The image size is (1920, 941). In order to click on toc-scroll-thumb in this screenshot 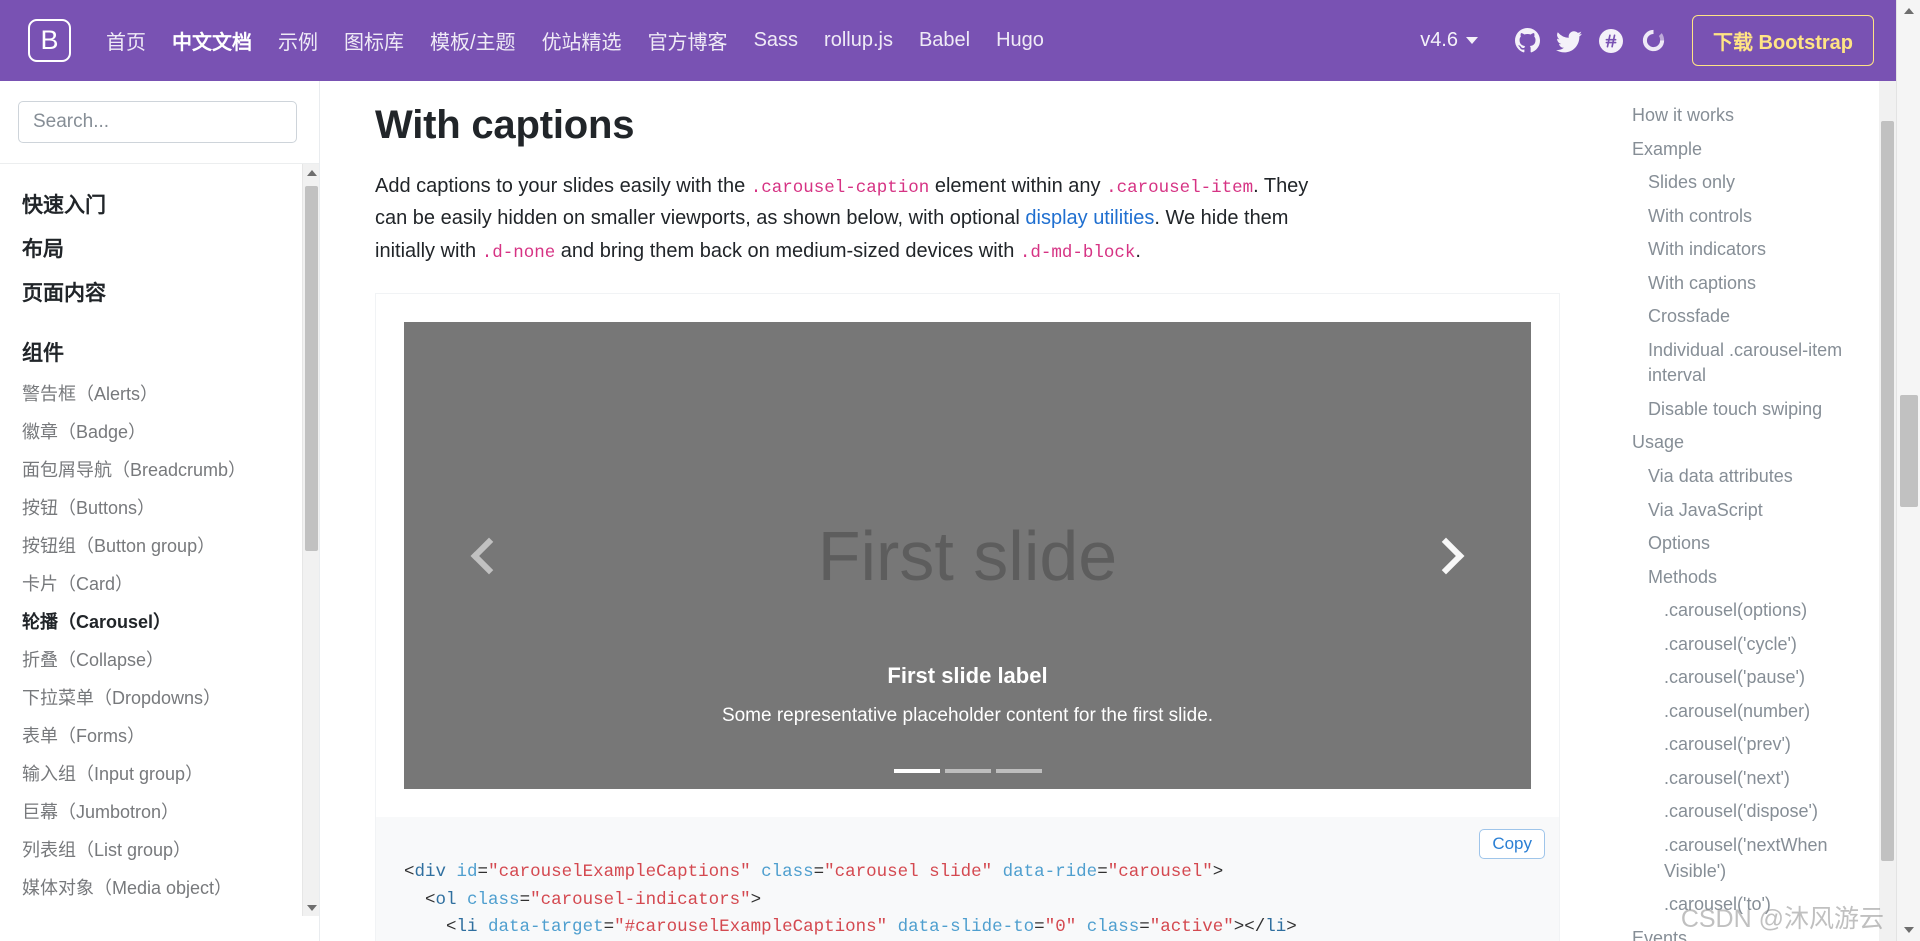, I will do `click(1887, 491)`.